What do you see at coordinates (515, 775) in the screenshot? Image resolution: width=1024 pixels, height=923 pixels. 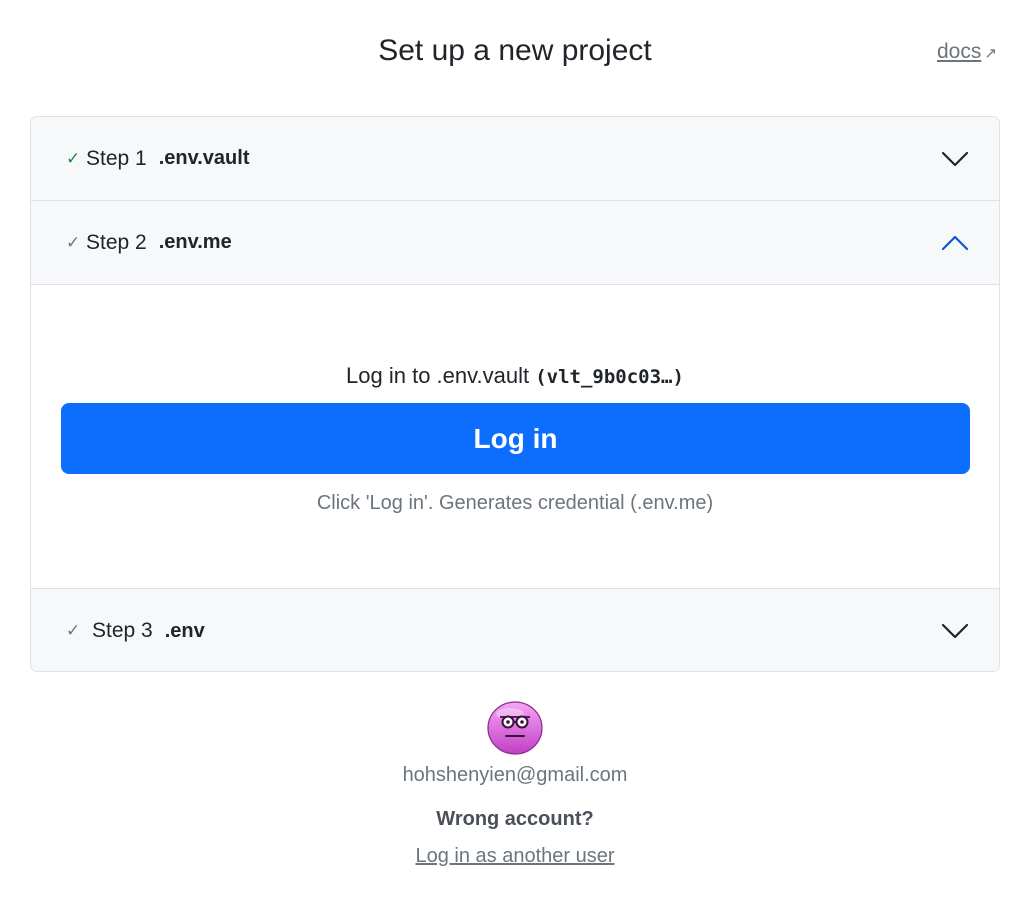 I see `account-email: hohshenyien@gmail.com` at bounding box center [515, 775].